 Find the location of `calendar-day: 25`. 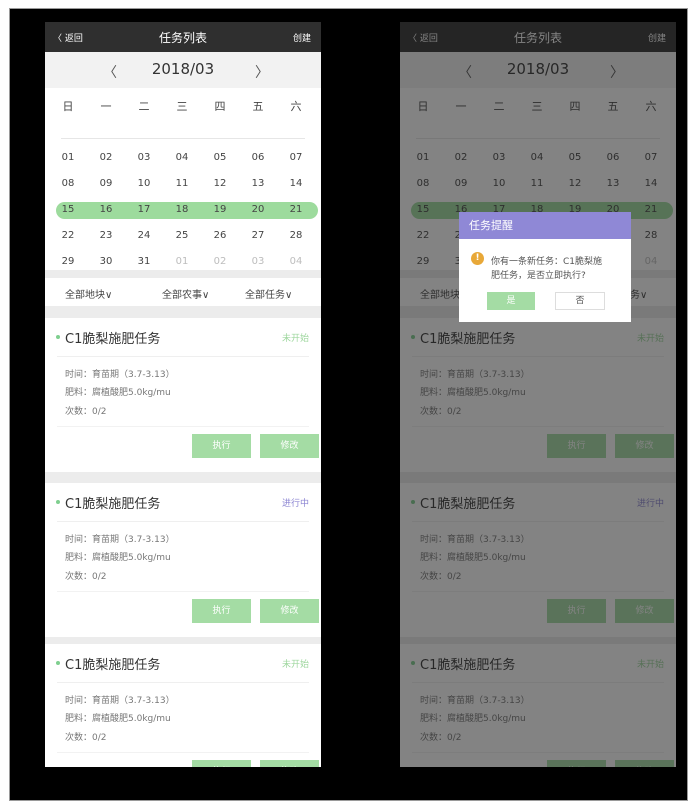

calendar-day: 25 is located at coordinates (182, 236).